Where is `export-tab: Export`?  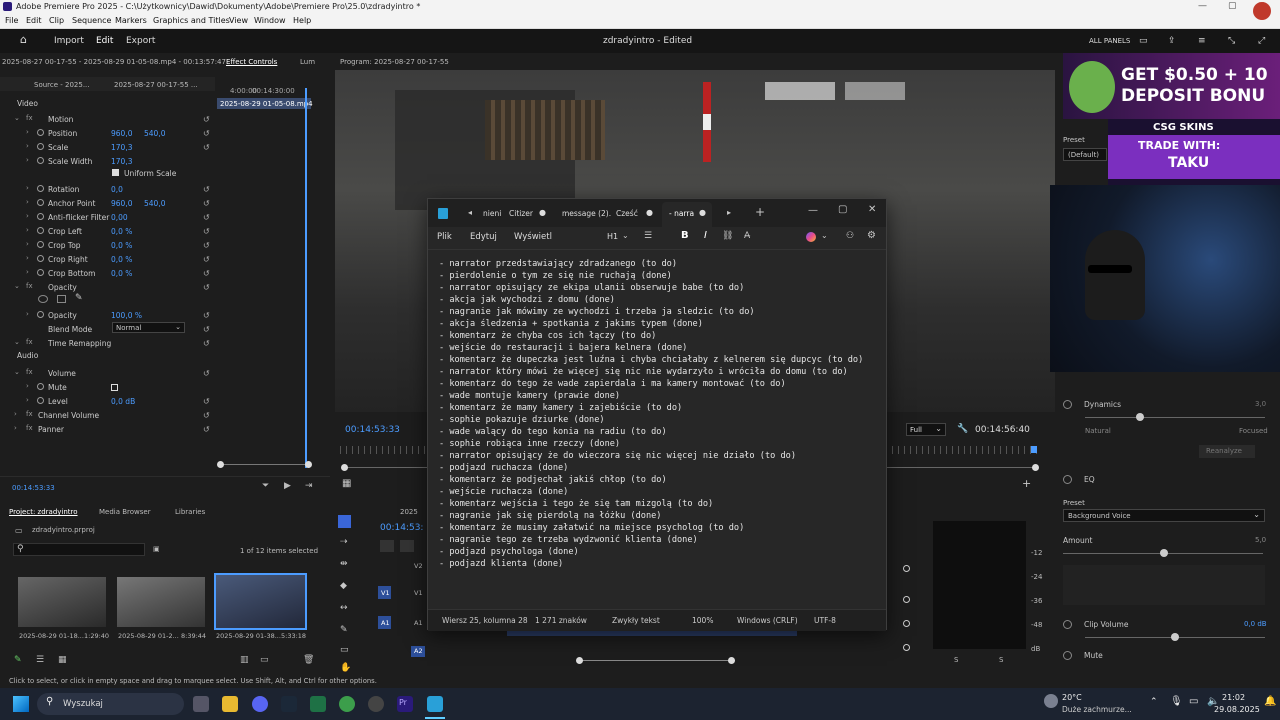
export-tab: Export is located at coordinates (140, 41).